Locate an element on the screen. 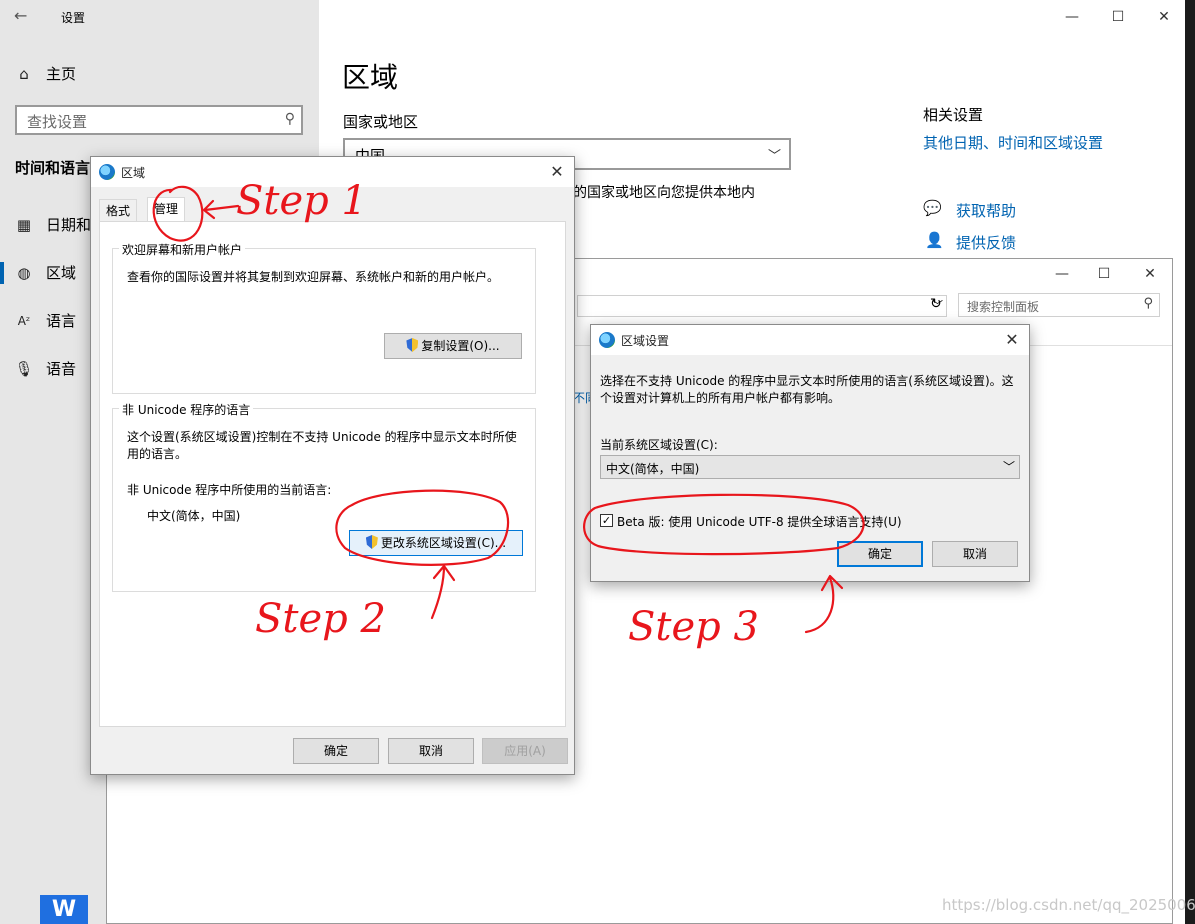 The width and height of the screenshot is (1195, 924). feedback-link: 提供反馈 is located at coordinates (986, 242).